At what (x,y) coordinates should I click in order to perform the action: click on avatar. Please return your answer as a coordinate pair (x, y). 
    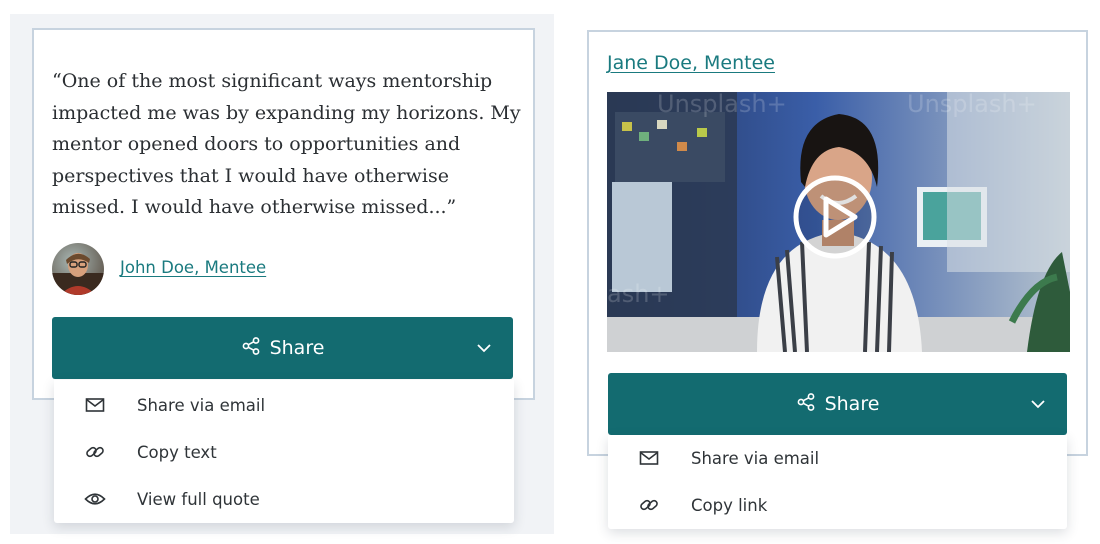
    Looking at the image, I should click on (78, 269).